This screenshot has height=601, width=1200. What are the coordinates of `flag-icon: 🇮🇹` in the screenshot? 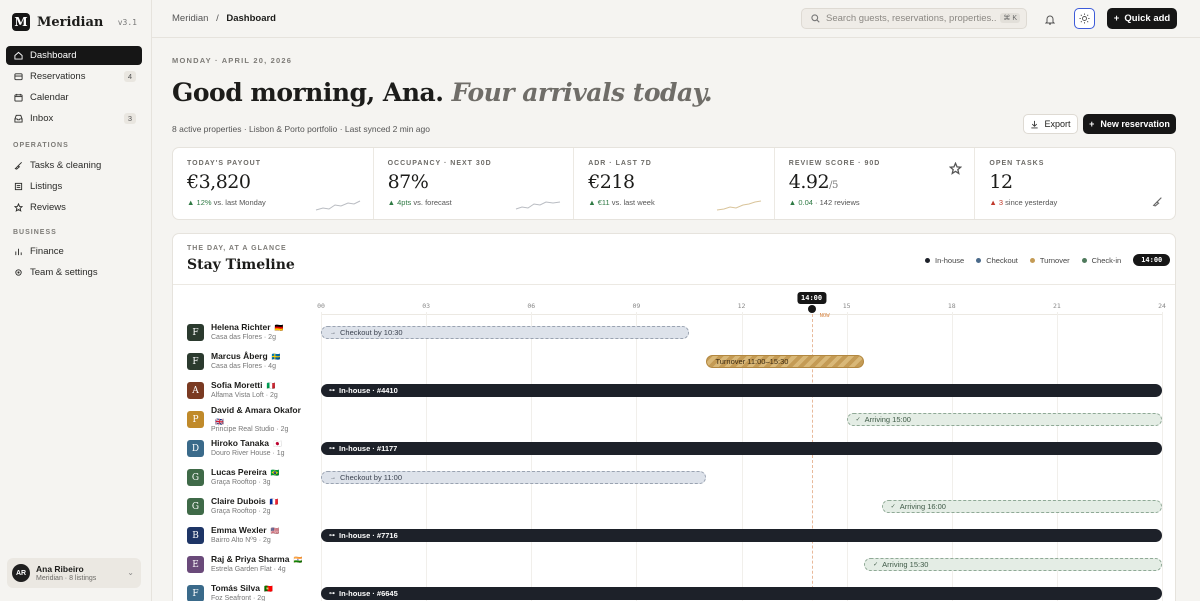 It's located at (271, 386).